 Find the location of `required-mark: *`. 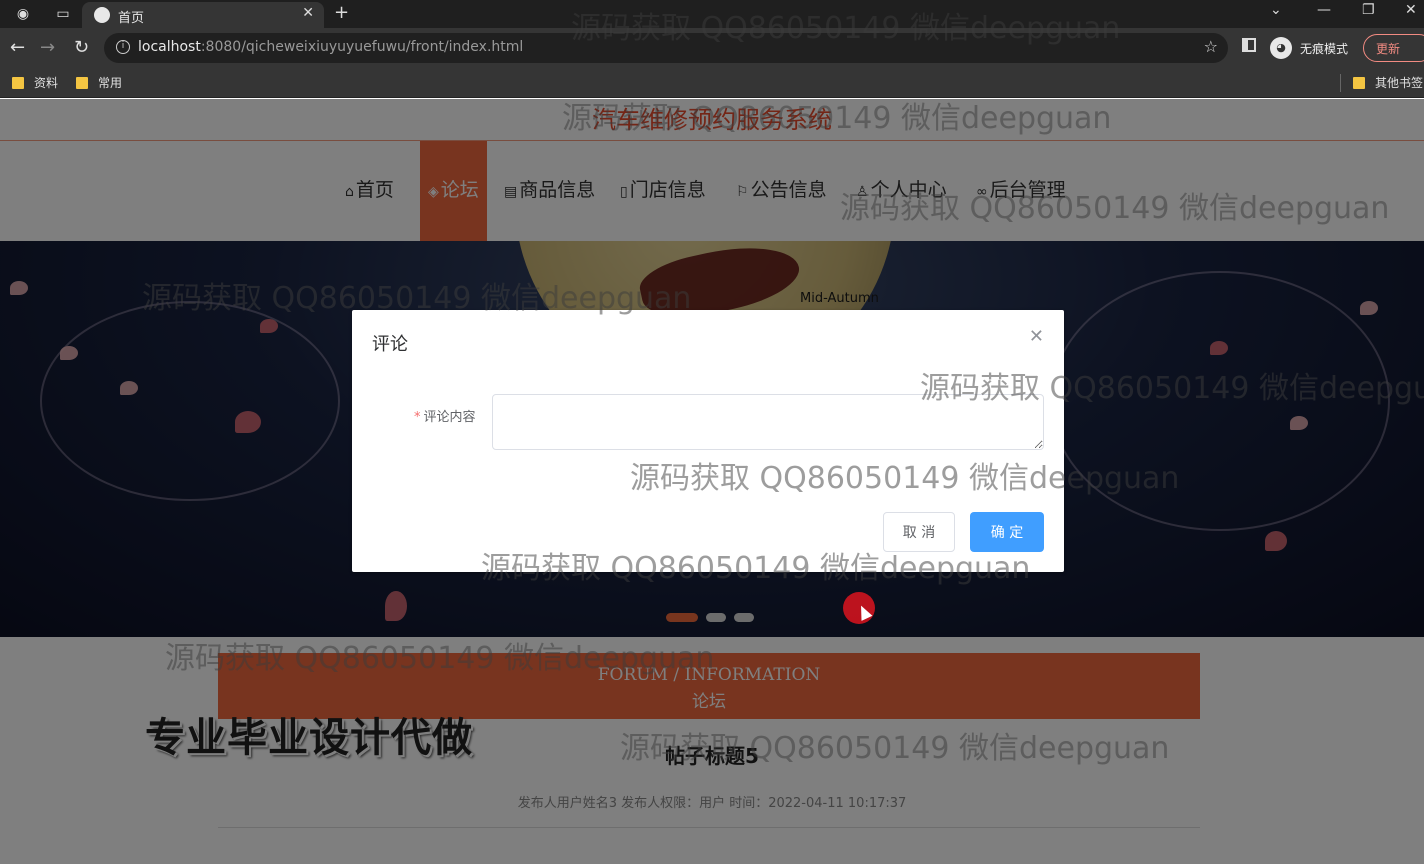

required-mark: * is located at coordinates (417, 417).